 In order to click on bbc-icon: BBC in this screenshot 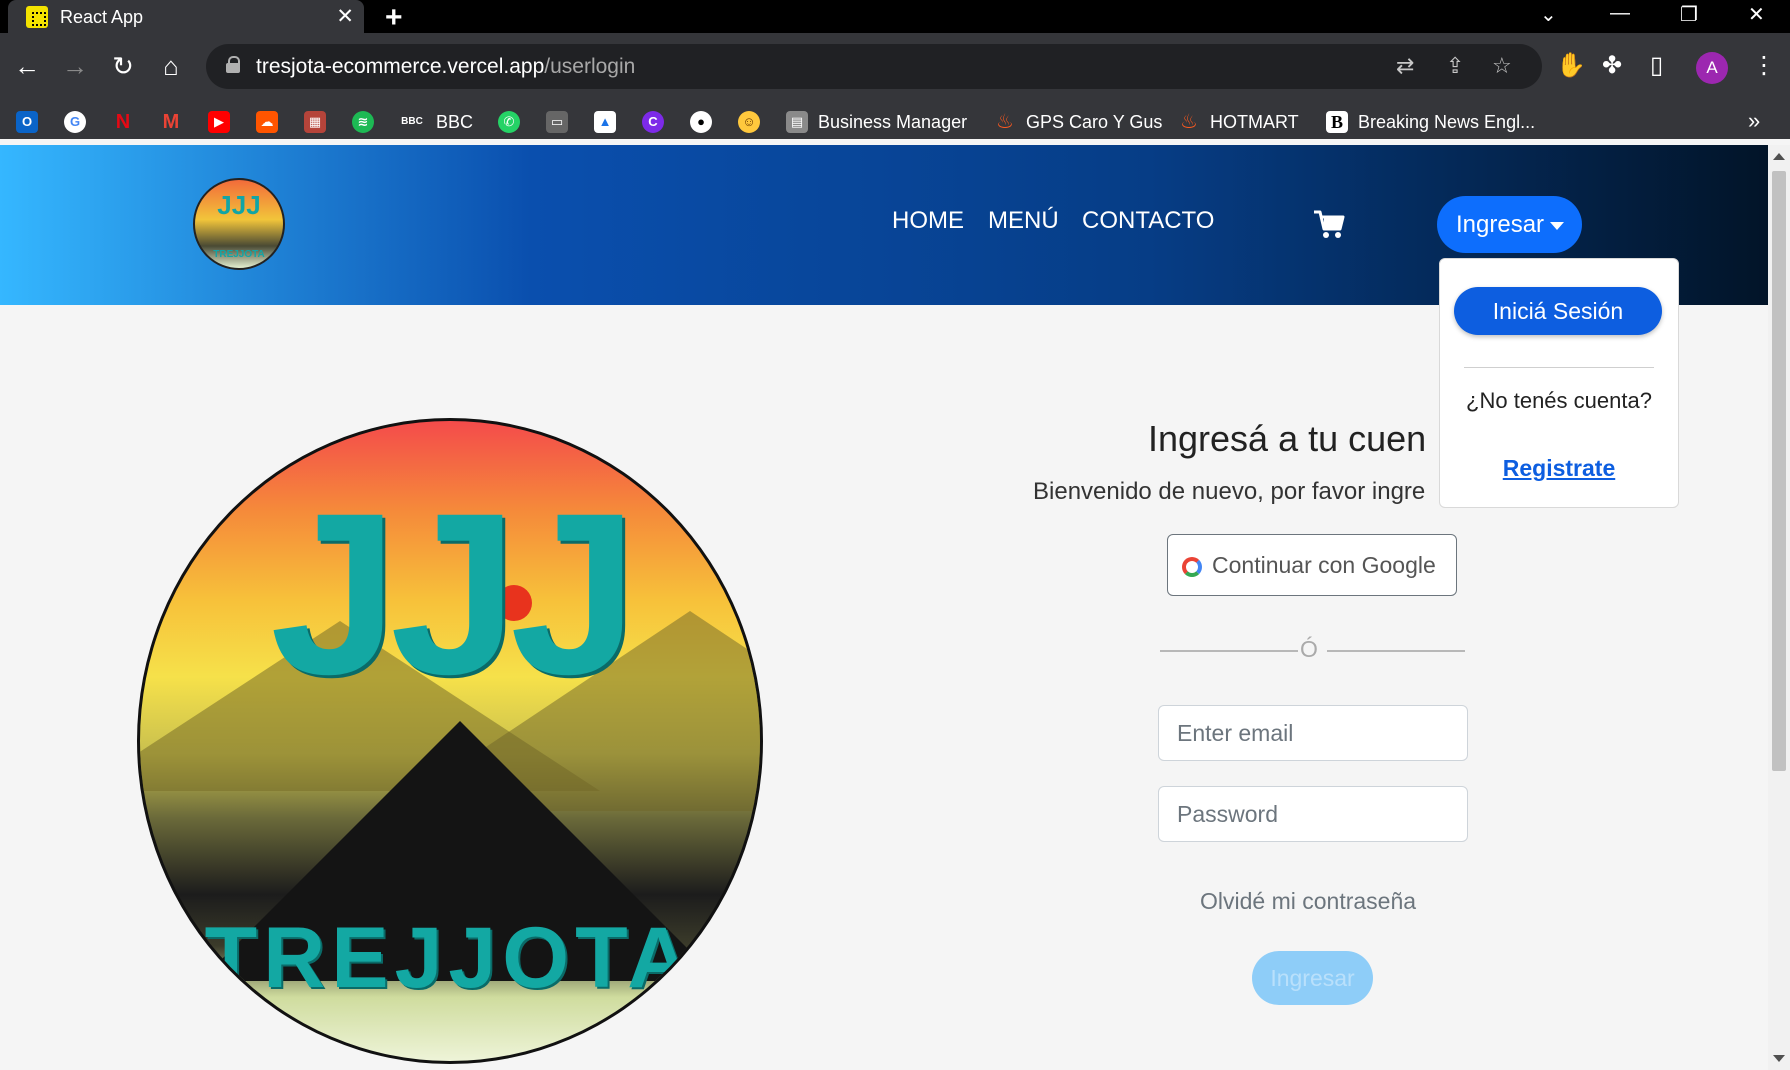, I will do `click(412, 121)`.